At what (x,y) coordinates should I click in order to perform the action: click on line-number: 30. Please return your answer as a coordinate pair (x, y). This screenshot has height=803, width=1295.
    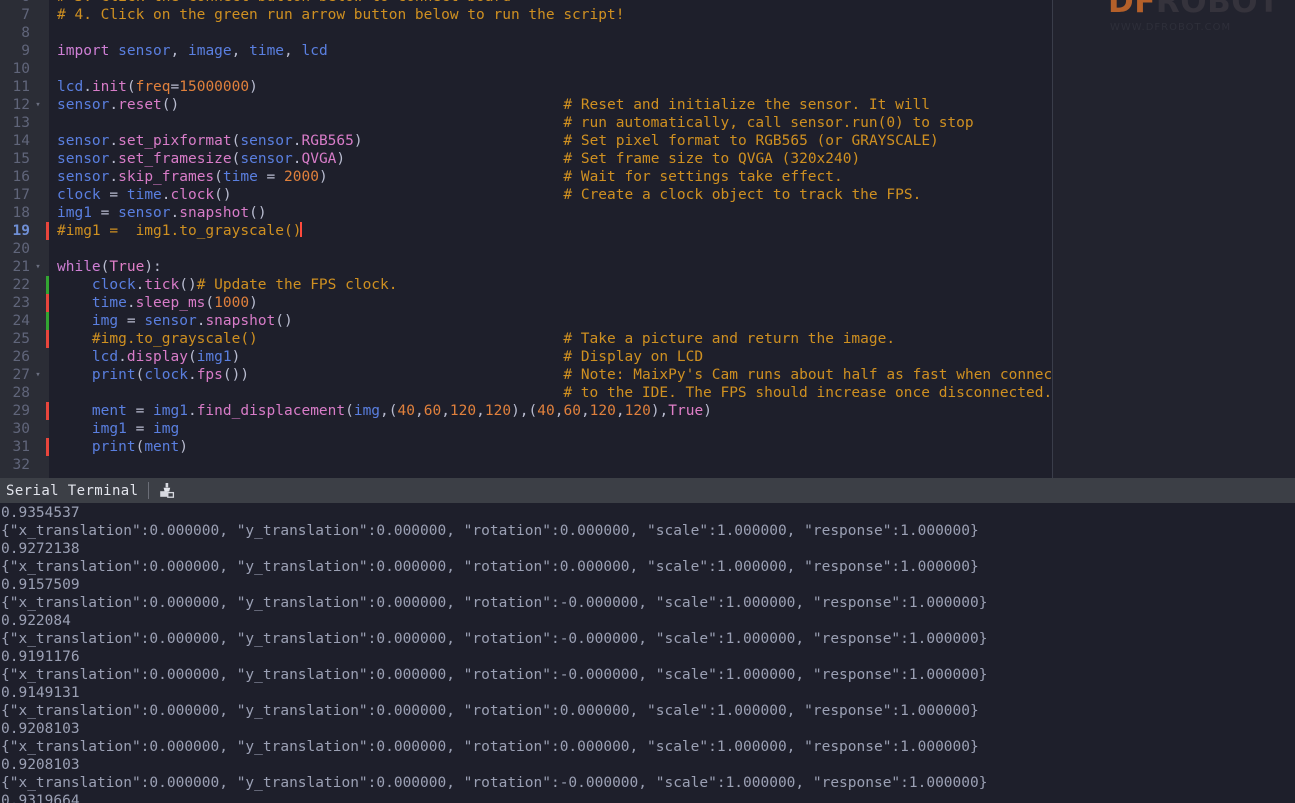
    Looking at the image, I should click on (21, 429).